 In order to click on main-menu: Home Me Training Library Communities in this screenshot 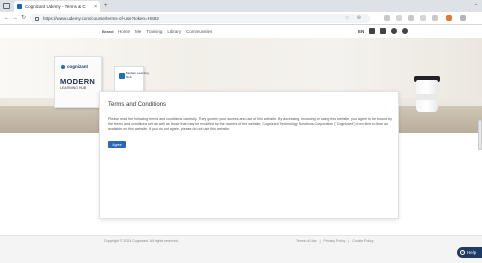, I will do `click(165, 31)`.